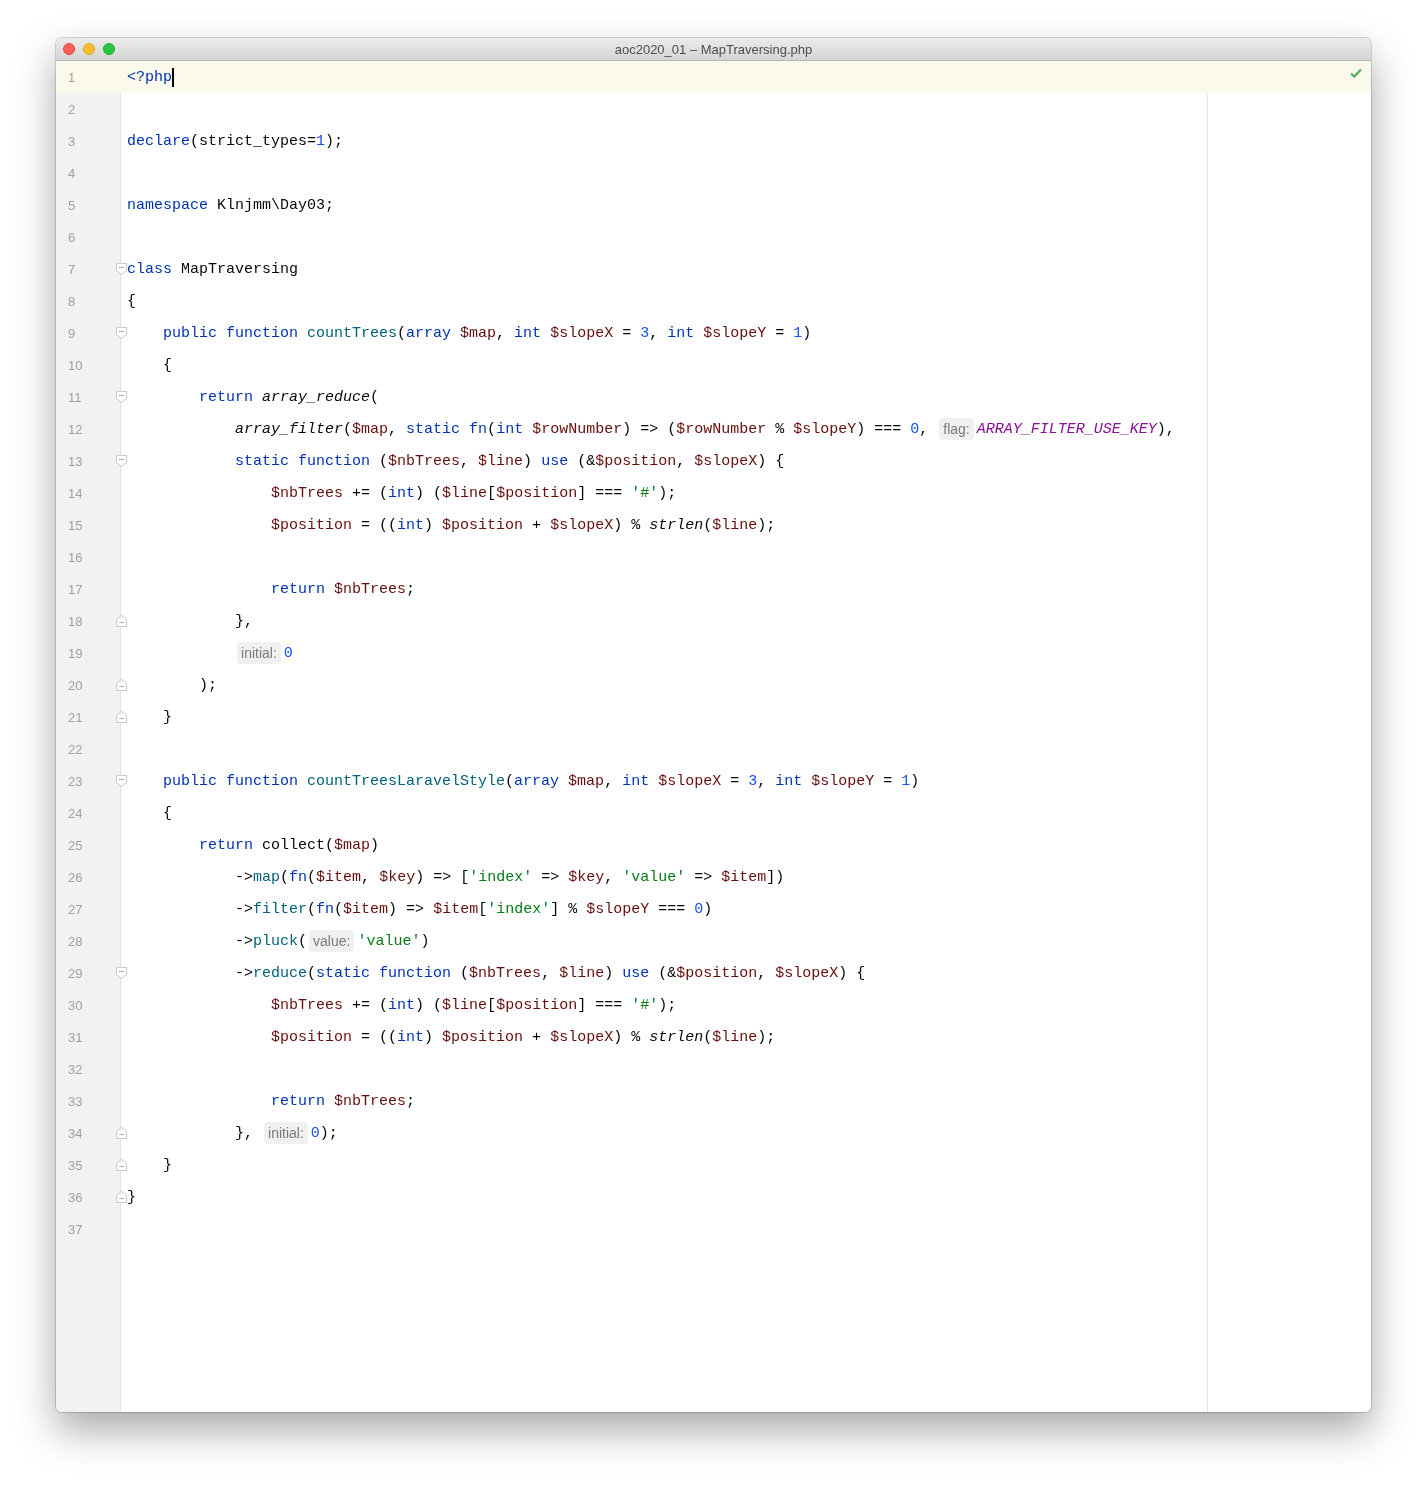 The image size is (1427, 1486). Describe the element at coordinates (75, 909) in the screenshot. I see `line-number: 27` at that location.